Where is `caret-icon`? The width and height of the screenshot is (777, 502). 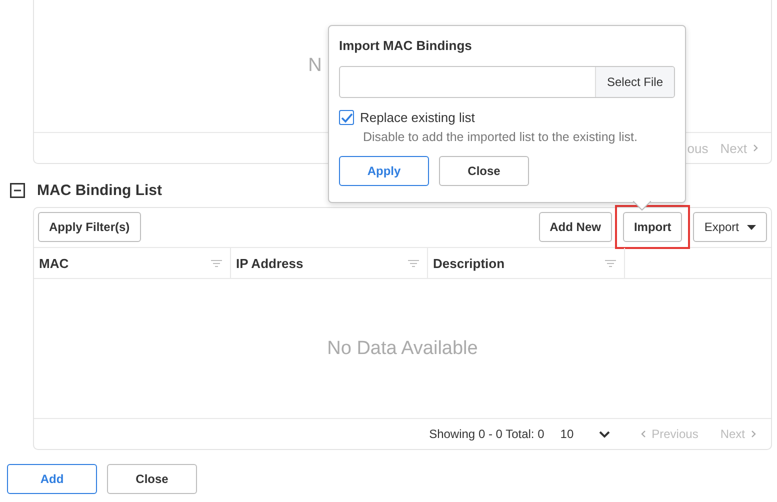
caret-icon is located at coordinates (751, 227).